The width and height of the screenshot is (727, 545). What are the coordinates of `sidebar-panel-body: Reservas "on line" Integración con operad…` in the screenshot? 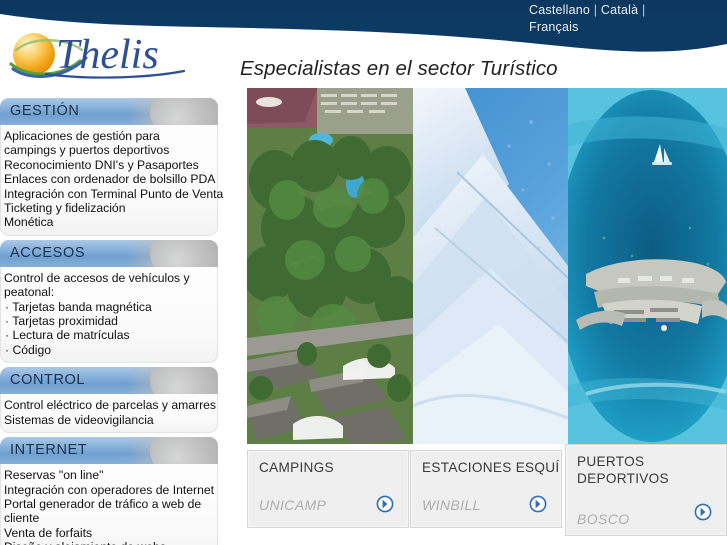 It's located at (109, 504).